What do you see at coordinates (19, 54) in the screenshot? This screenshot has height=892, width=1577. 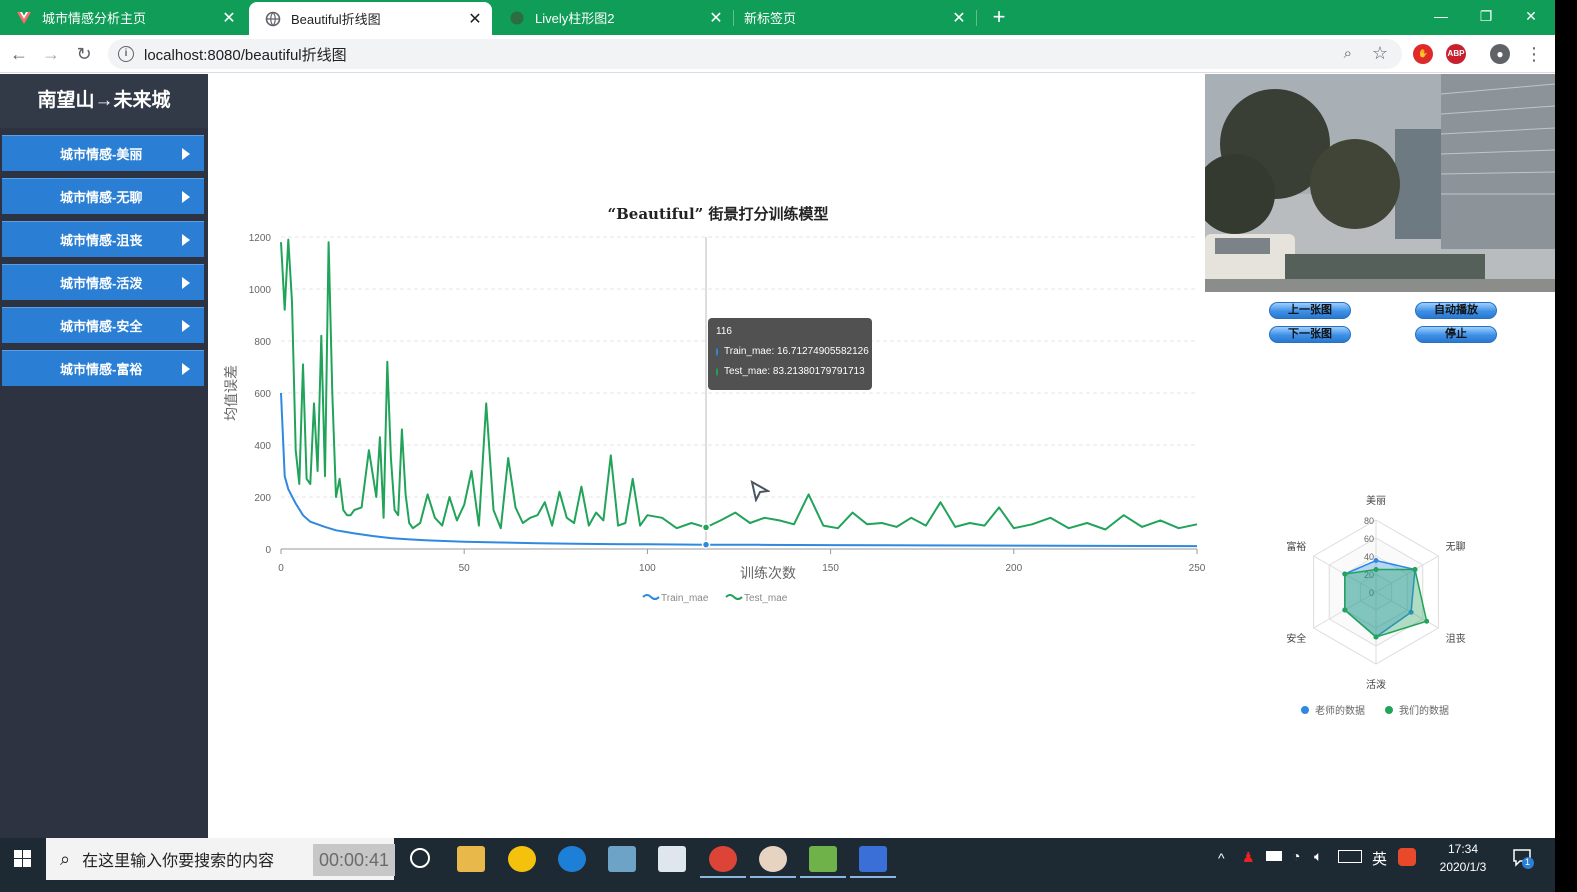 I see `back-button: ←` at bounding box center [19, 54].